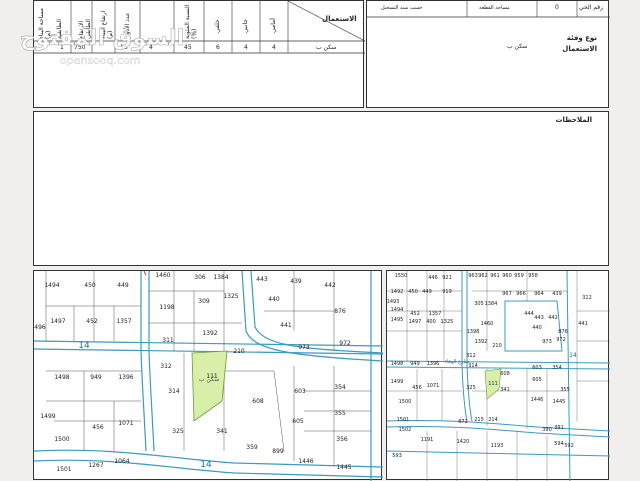 Image resolution: width=640 pixels, height=481 pixels. What do you see at coordinates (200, 277) in the screenshot?
I see `parcel-number-306: 306` at bounding box center [200, 277].